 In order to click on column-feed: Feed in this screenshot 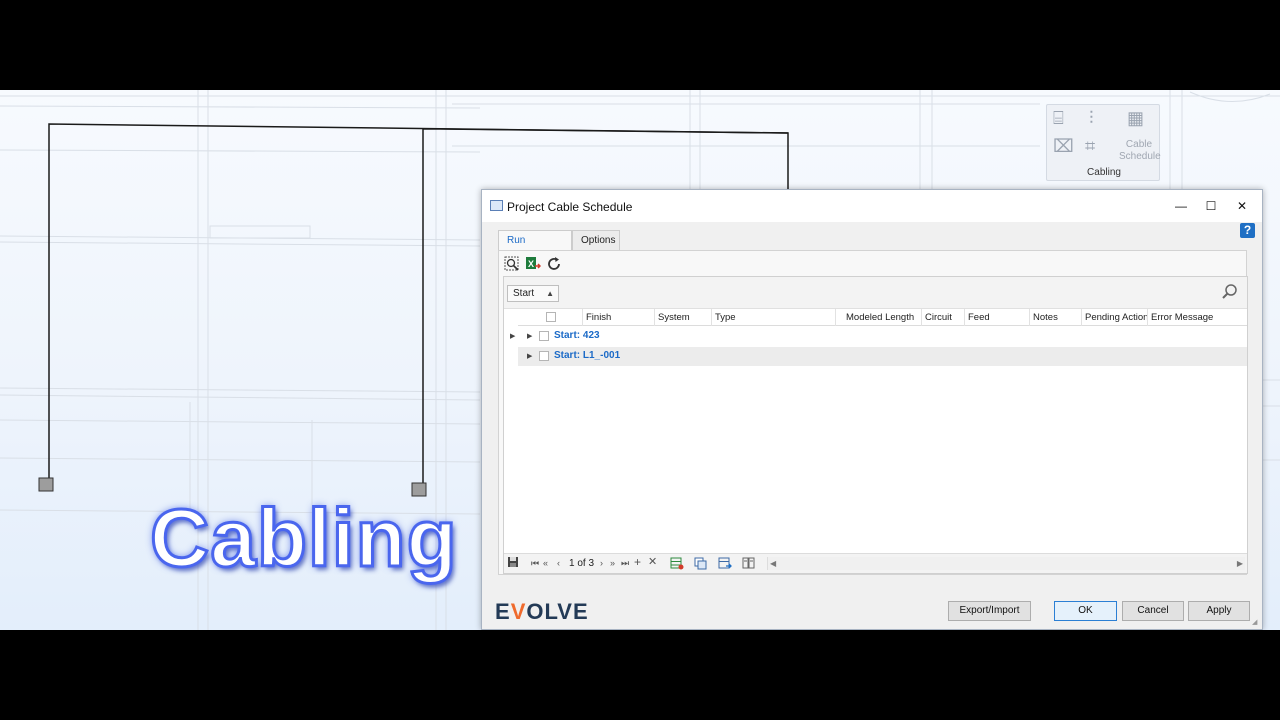, I will do `click(996, 317)`.